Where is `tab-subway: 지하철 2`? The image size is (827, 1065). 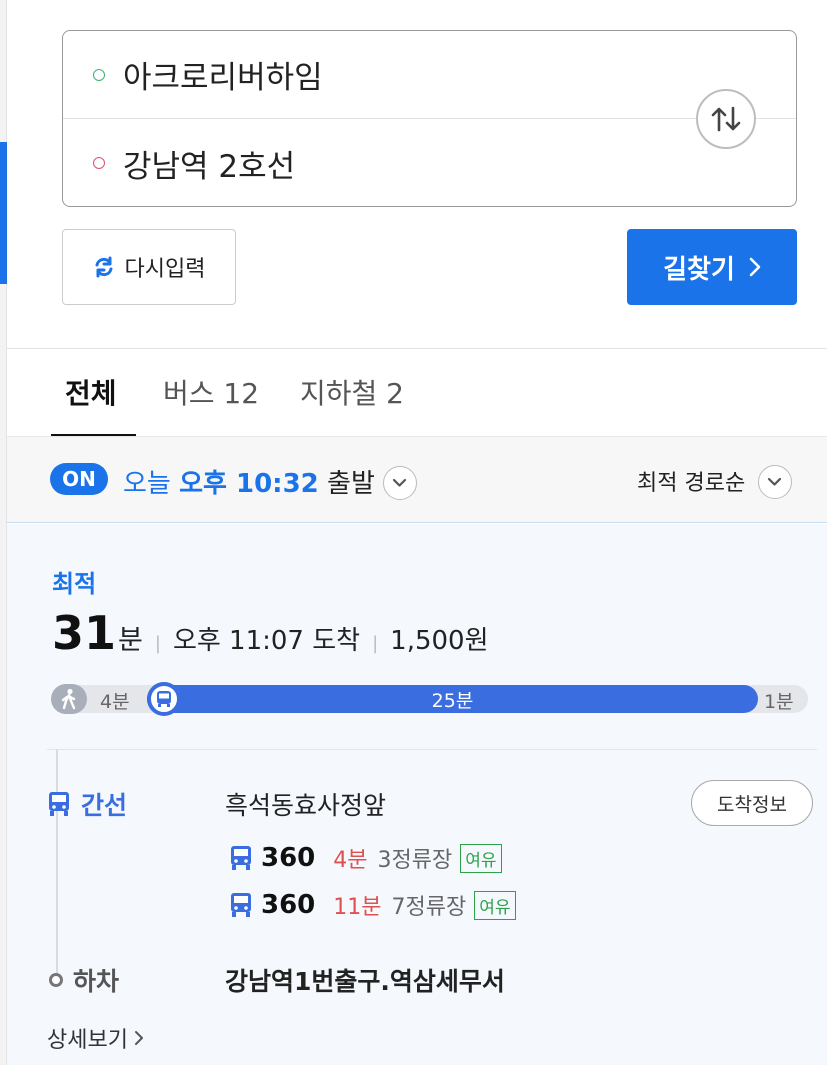 tab-subway: 지하철 2 is located at coordinates (352, 392).